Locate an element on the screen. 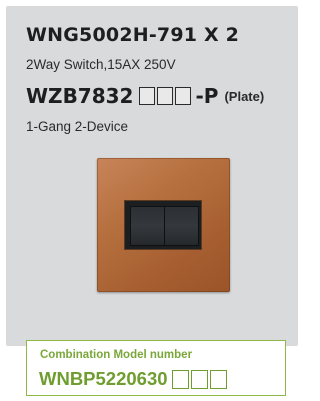 The height and width of the screenshot is (401, 320). rocker-frame is located at coordinates (163, 225).